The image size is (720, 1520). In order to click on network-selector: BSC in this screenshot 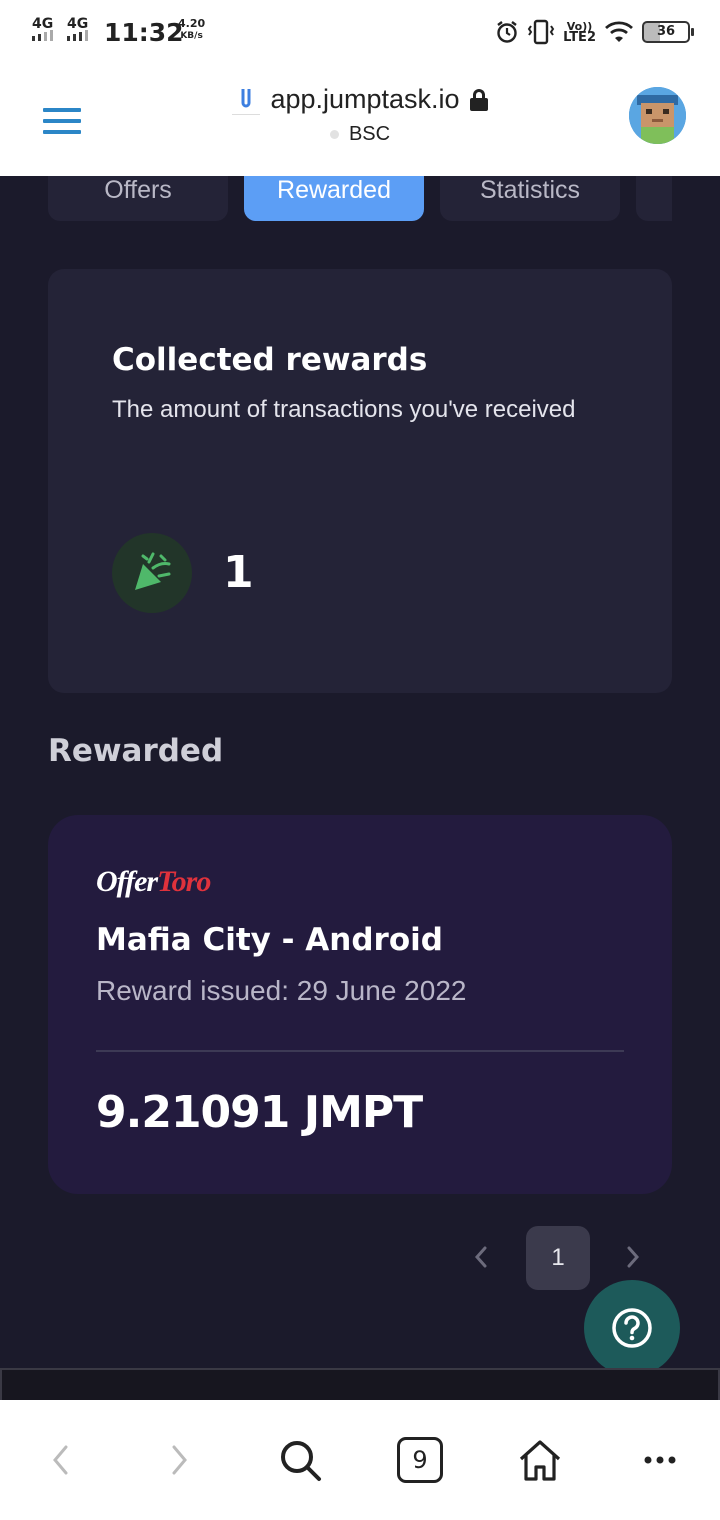, I will do `click(360, 134)`.